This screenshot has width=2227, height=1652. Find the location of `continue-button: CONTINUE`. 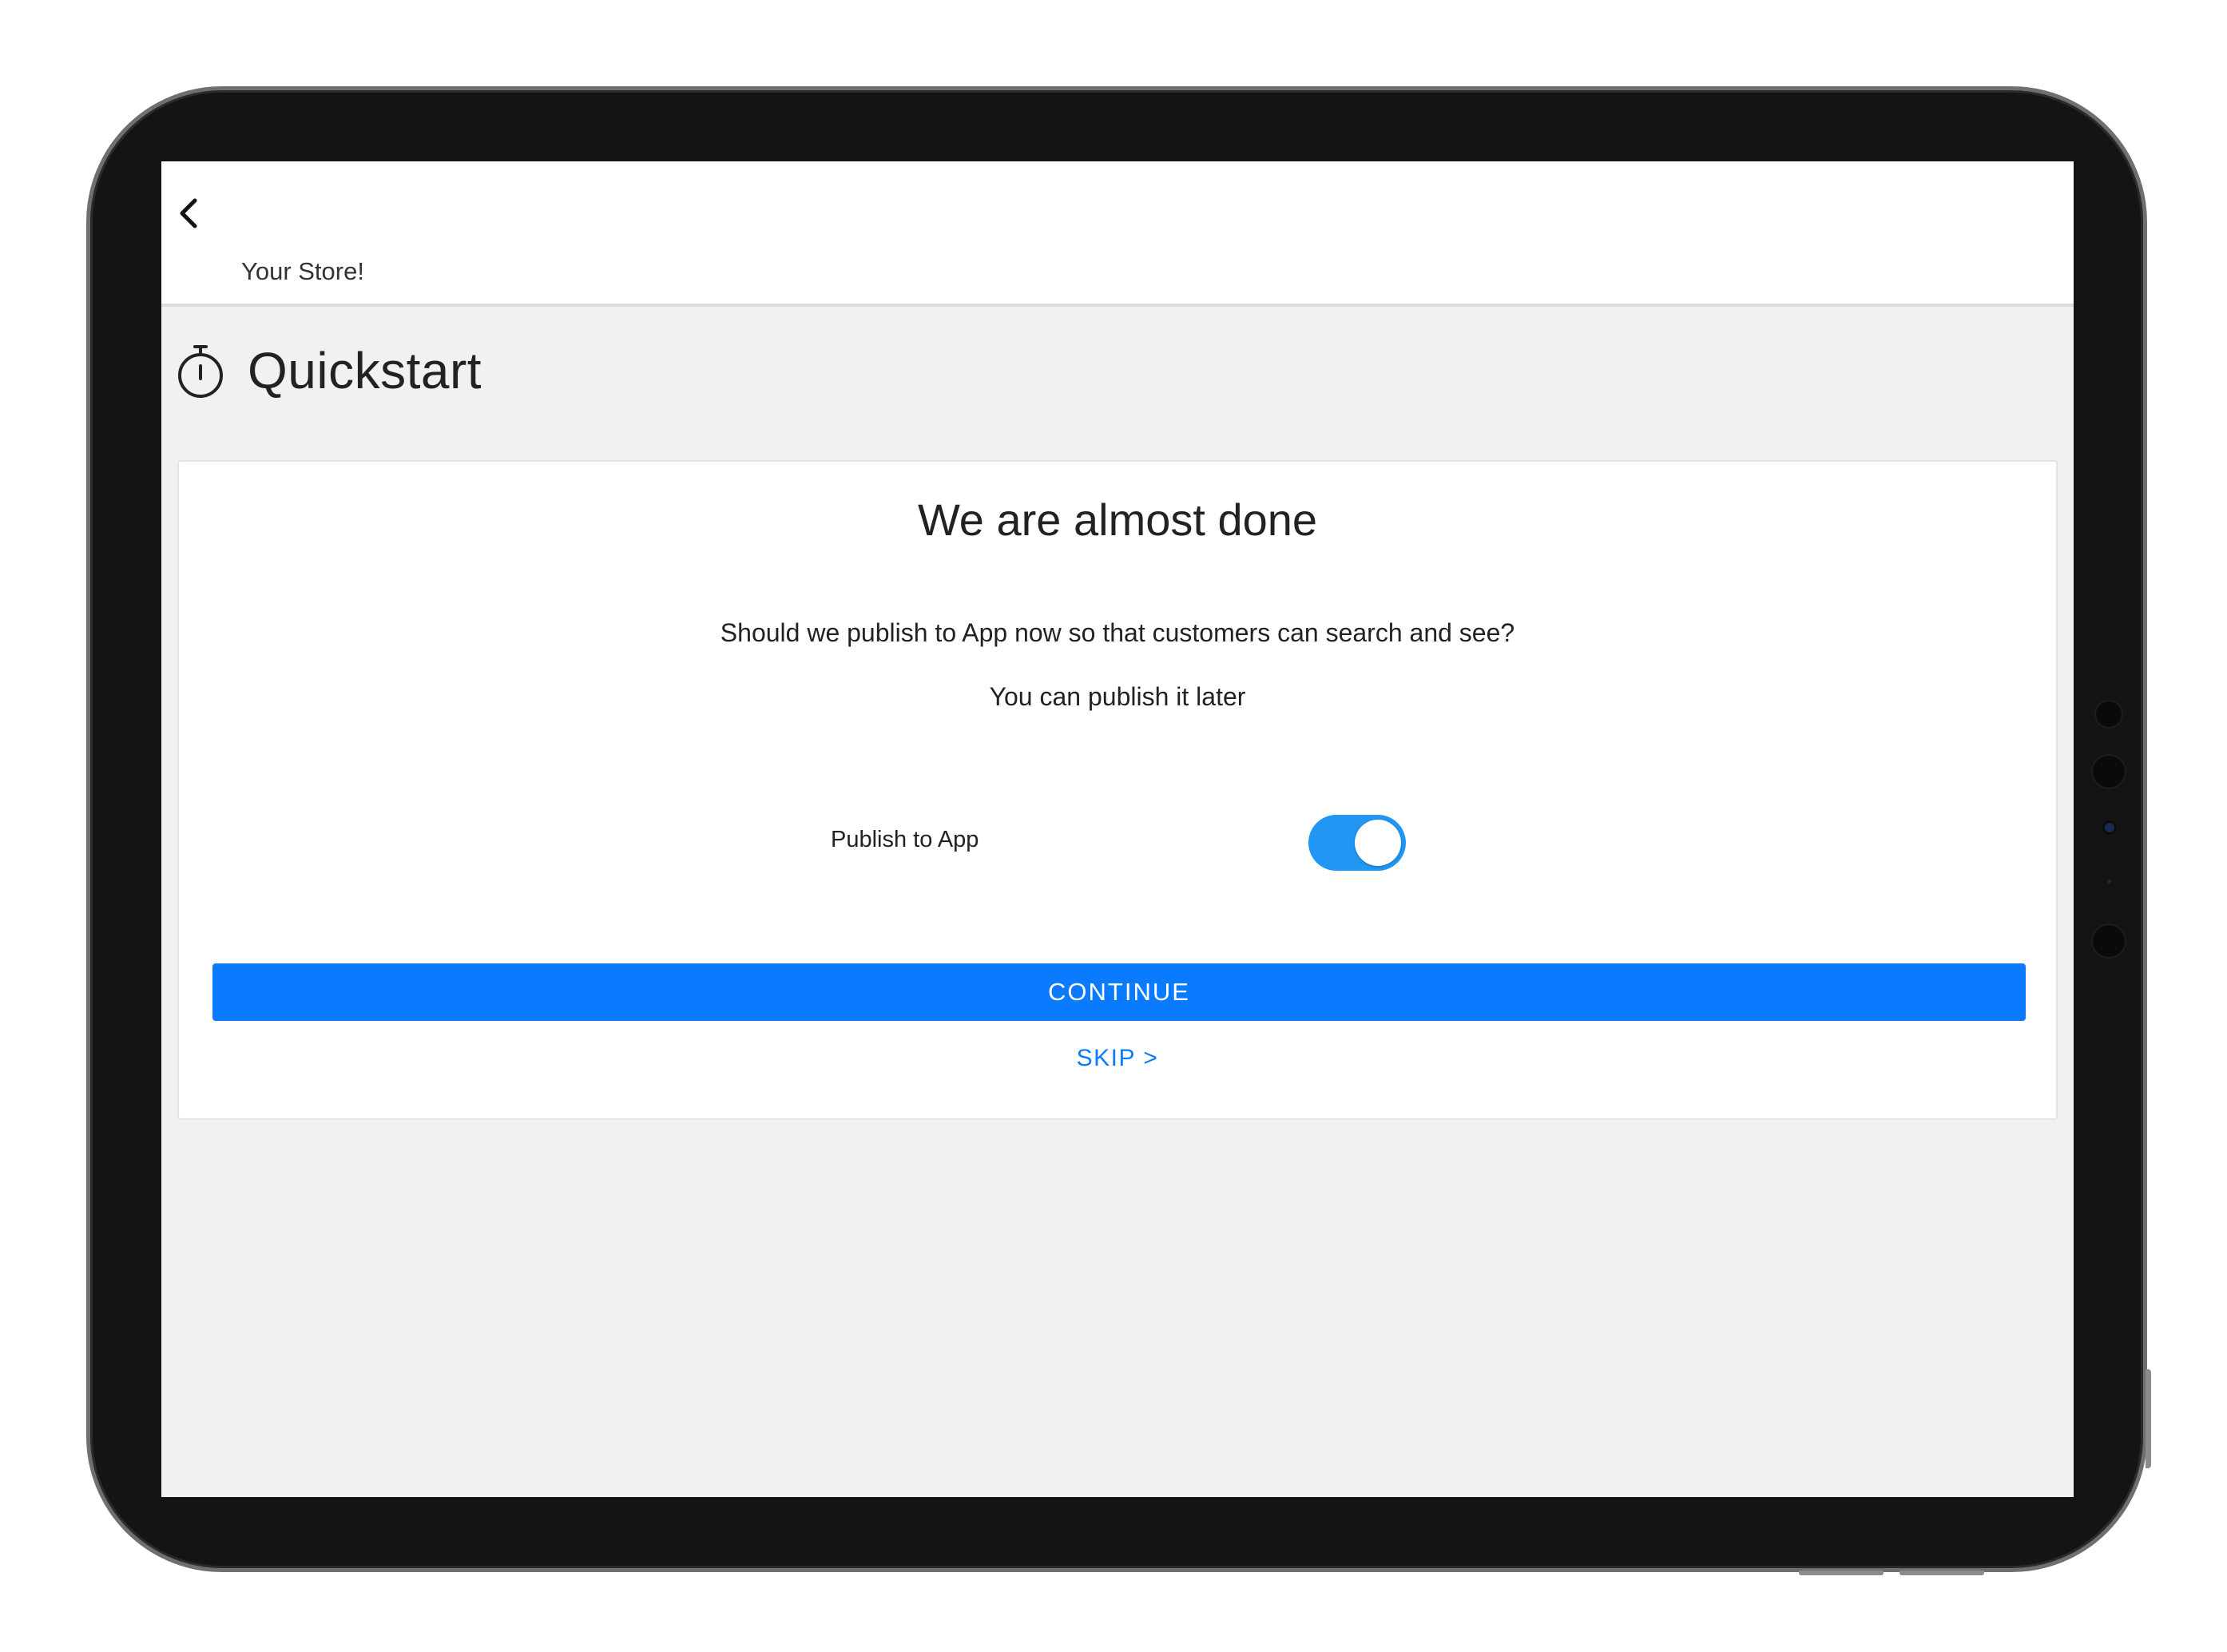

continue-button: CONTINUE is located at coordinates (1119, 992).